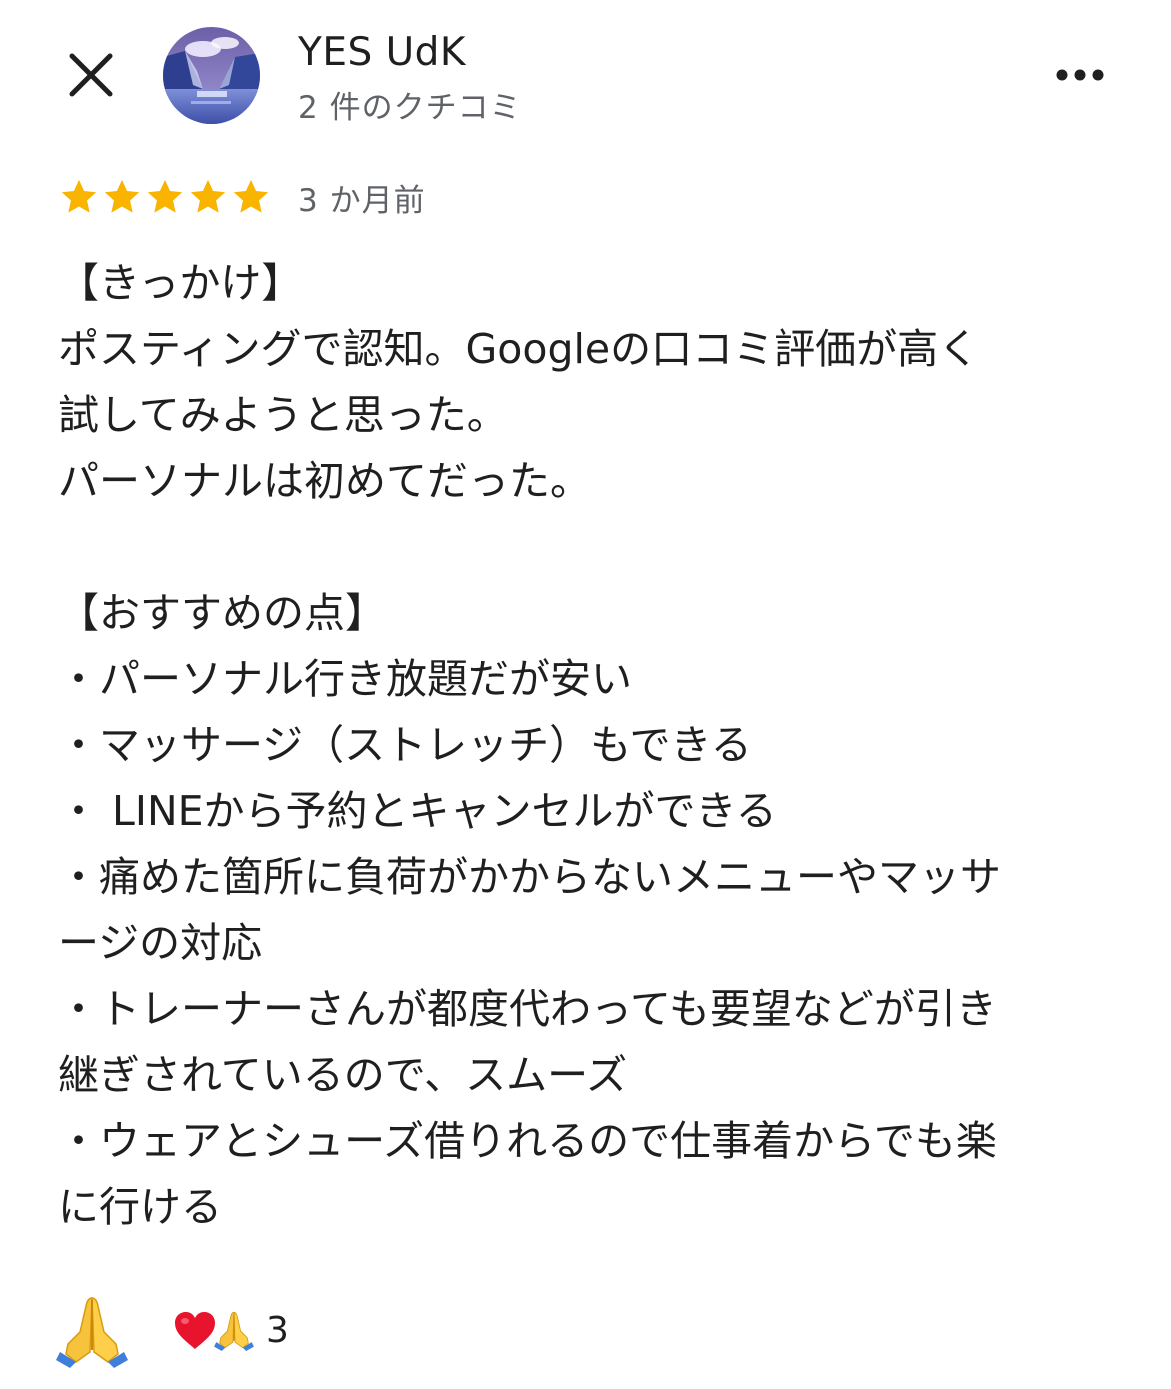 This screenshot has height=1389, width=1171. I want to click on more-options-button, so click(1080, 75).